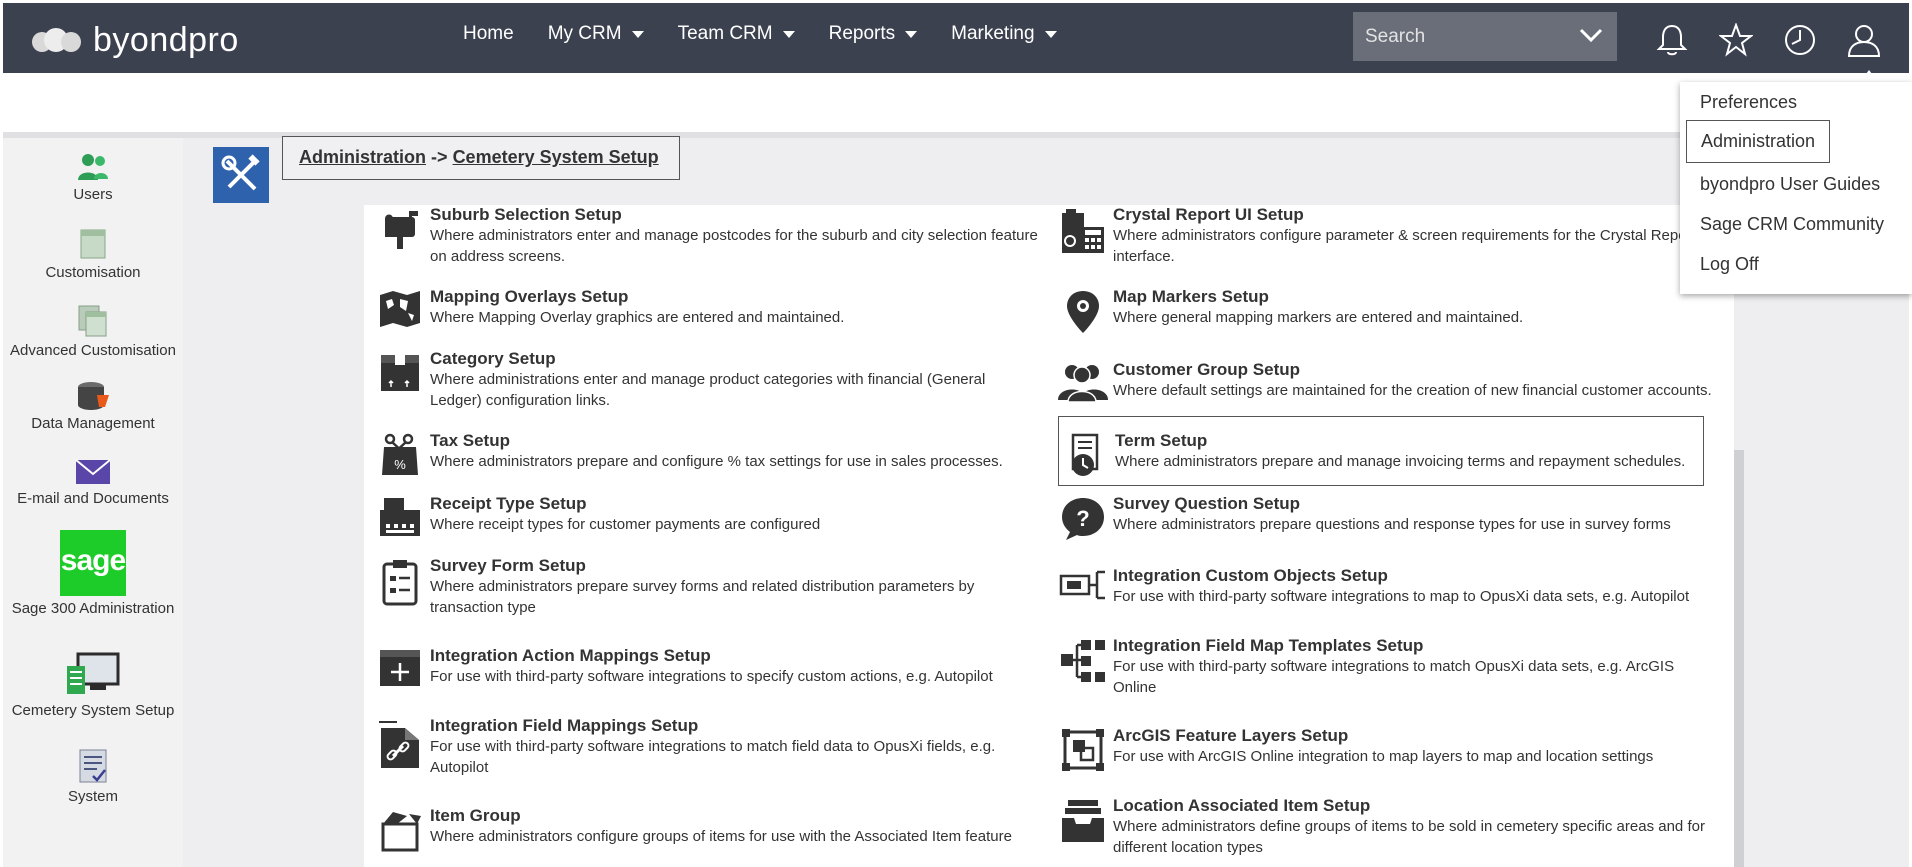  What do you see at coordinates (584, 33) in the screenshot?
I see `nav-label: My CRM` at bounding box center [584, 33].